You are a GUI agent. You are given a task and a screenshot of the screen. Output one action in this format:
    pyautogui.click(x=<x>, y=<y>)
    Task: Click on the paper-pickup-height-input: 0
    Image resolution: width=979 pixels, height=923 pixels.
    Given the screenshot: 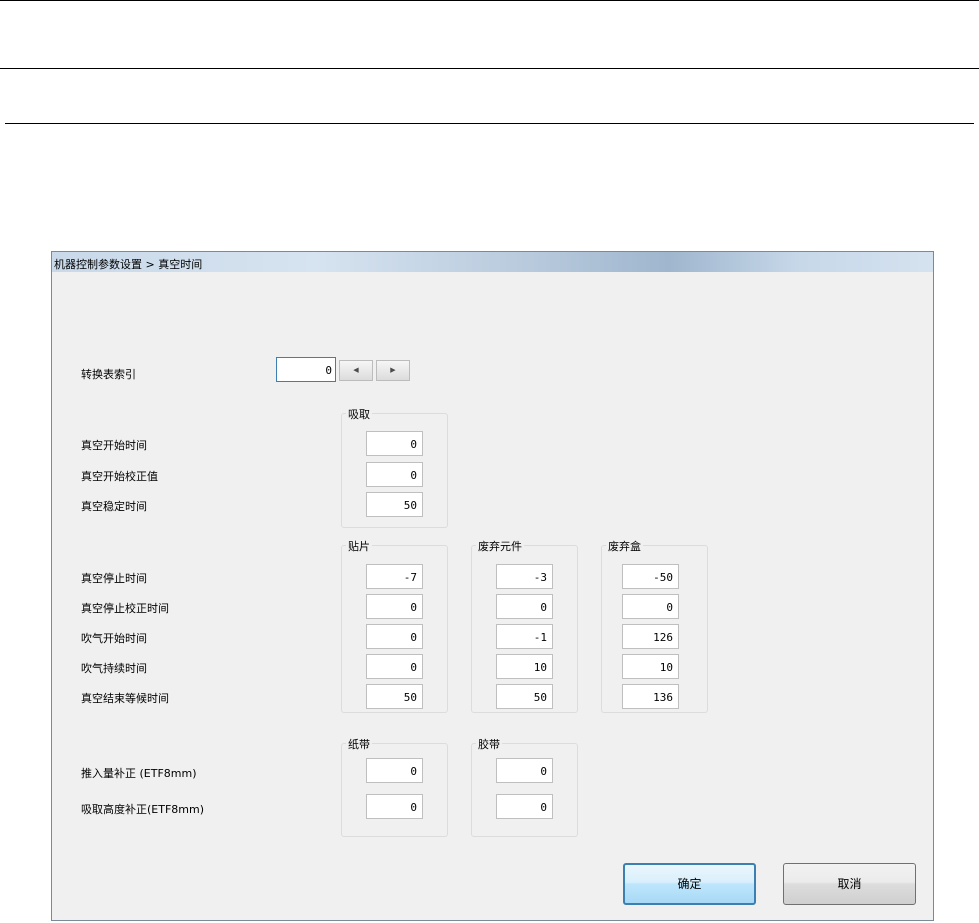 What is the action you would take?
    pyautogui.click(x=394, y=806)
    